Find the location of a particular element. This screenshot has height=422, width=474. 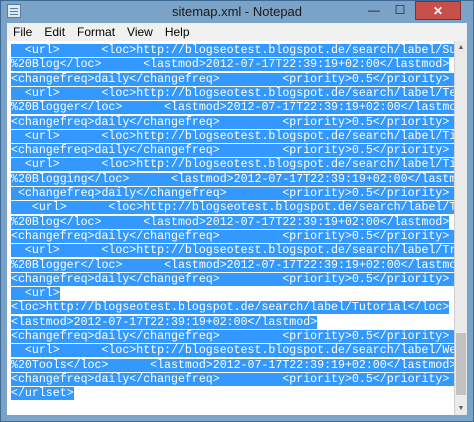

menu-file: File is located at coordinates (22, 32).